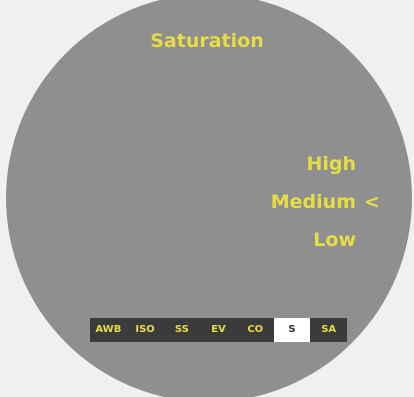 Image resolution: width=414 pixels, height=397 pixels. What do you see at coordinates (372, 202) in the screenshot?
I see `selection-marker: <` at bounding box center [372, 202].